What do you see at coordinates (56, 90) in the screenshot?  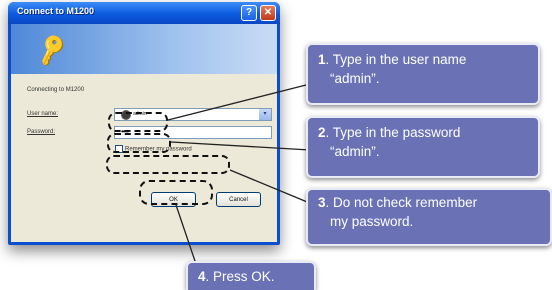 I see `connecting-text: Connecting to M1200` at bounding box center [56, 90].